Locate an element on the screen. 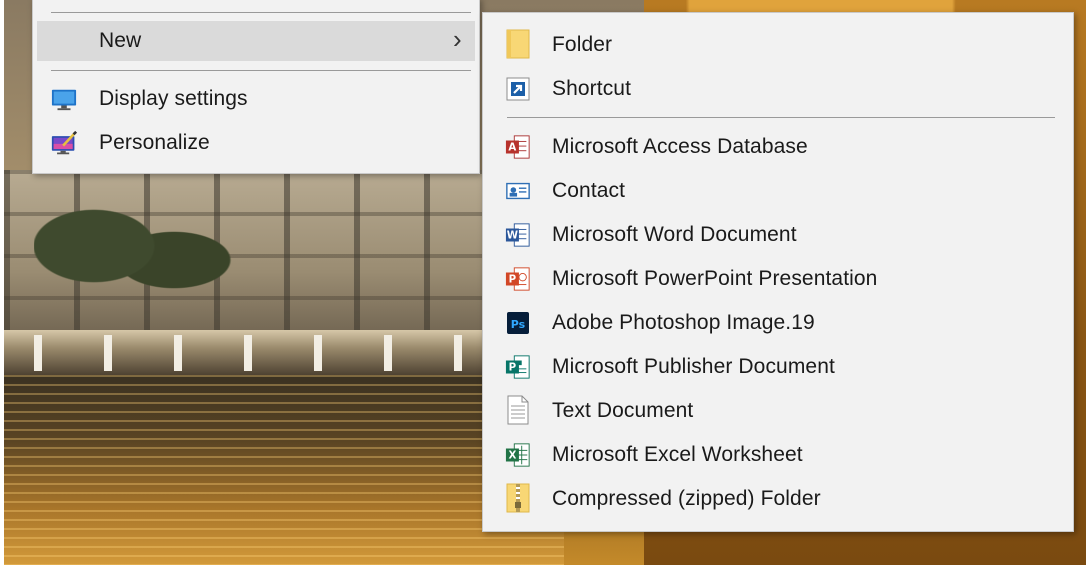 Image resolution: width=1086 pixels, height=569 pixels. publisher-icon: P is located at coordinates (518, 367).